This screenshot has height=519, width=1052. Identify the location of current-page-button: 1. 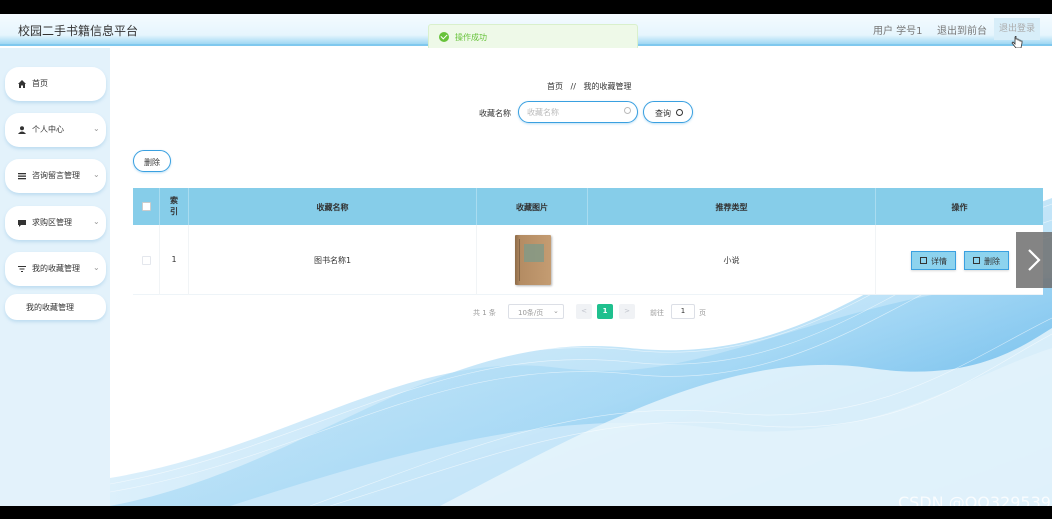
(605, 311).